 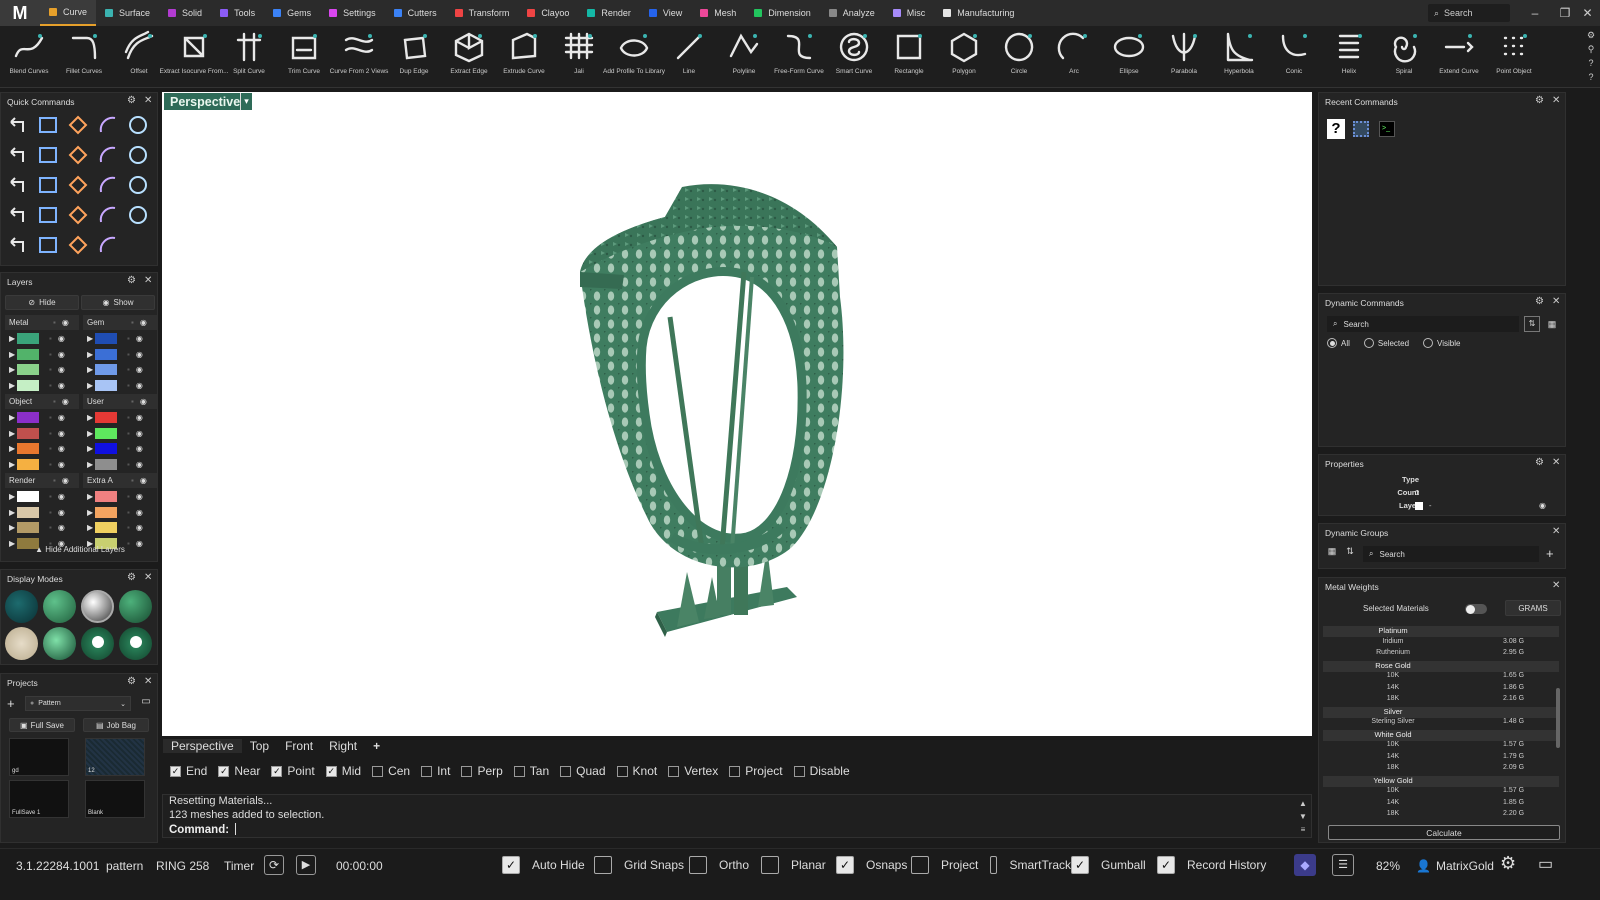 I want to click on render-icon: ◆, so click(x=1305, y=865).